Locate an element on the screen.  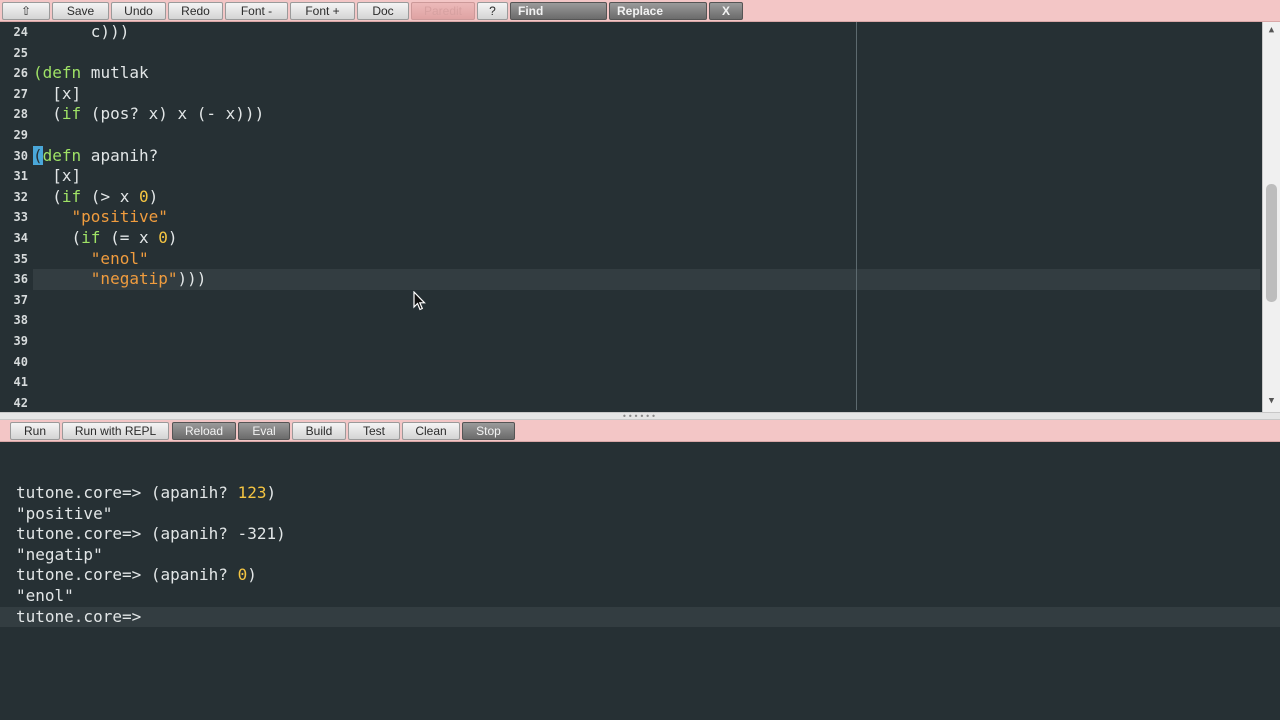
stop-button: Stop is located at coordinates (488, 431).